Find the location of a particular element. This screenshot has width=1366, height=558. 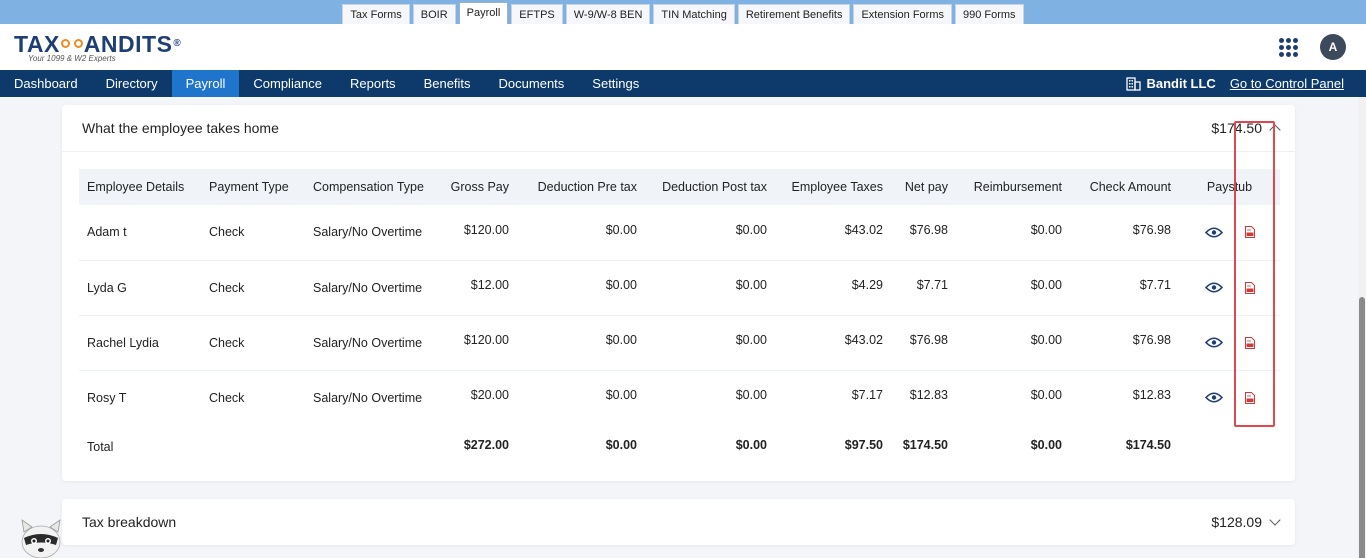

col-payment-type: Payment Type is located at coordinates (249, 187).